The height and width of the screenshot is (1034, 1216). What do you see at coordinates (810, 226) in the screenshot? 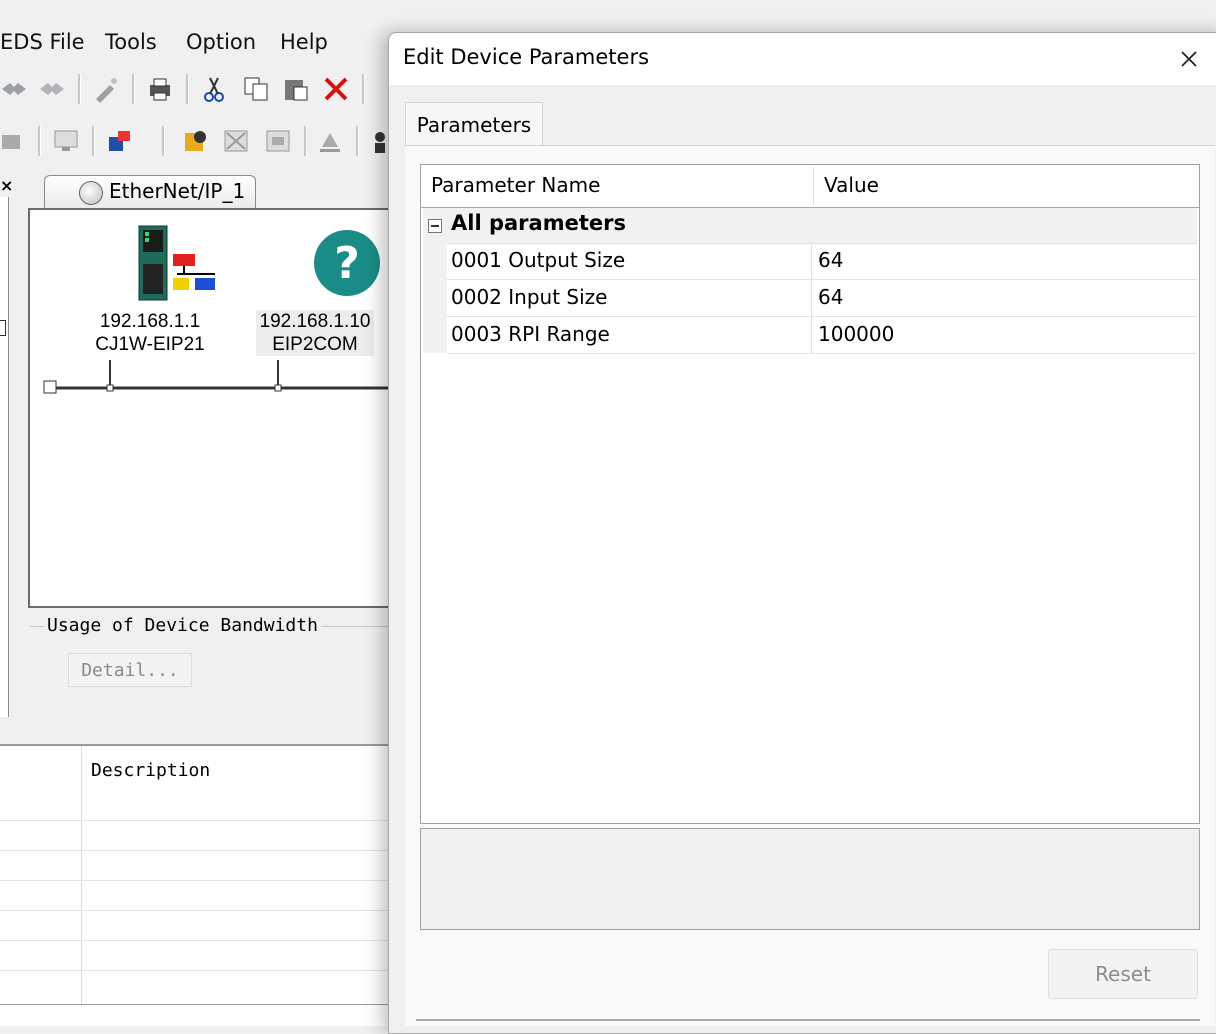
I see `parameter-group-row: All parameters` at bounding box center [810, 226].